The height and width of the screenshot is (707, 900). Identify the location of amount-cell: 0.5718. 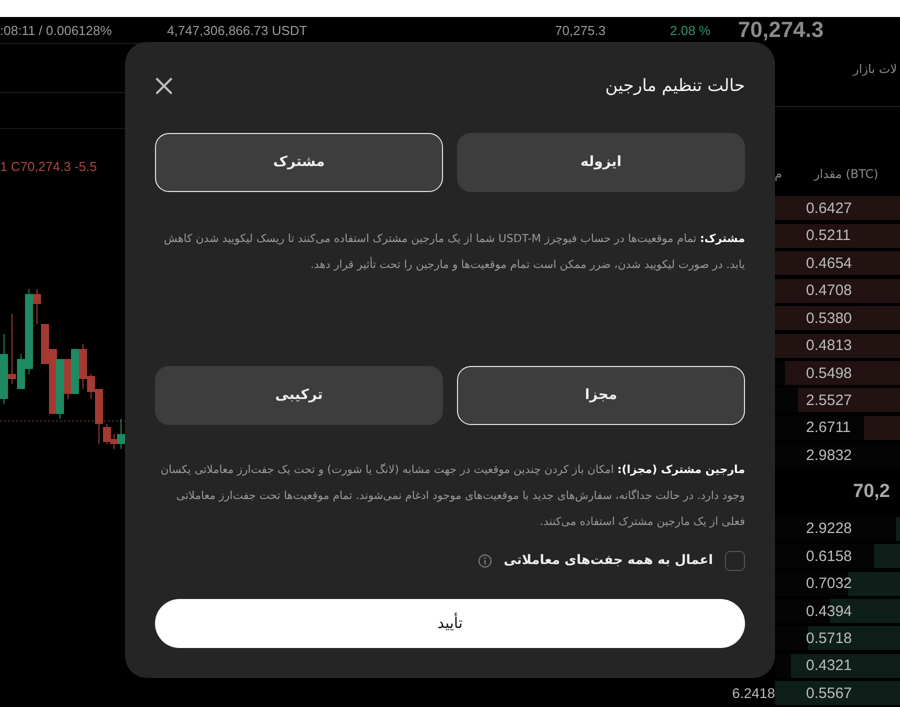
(829, 638).